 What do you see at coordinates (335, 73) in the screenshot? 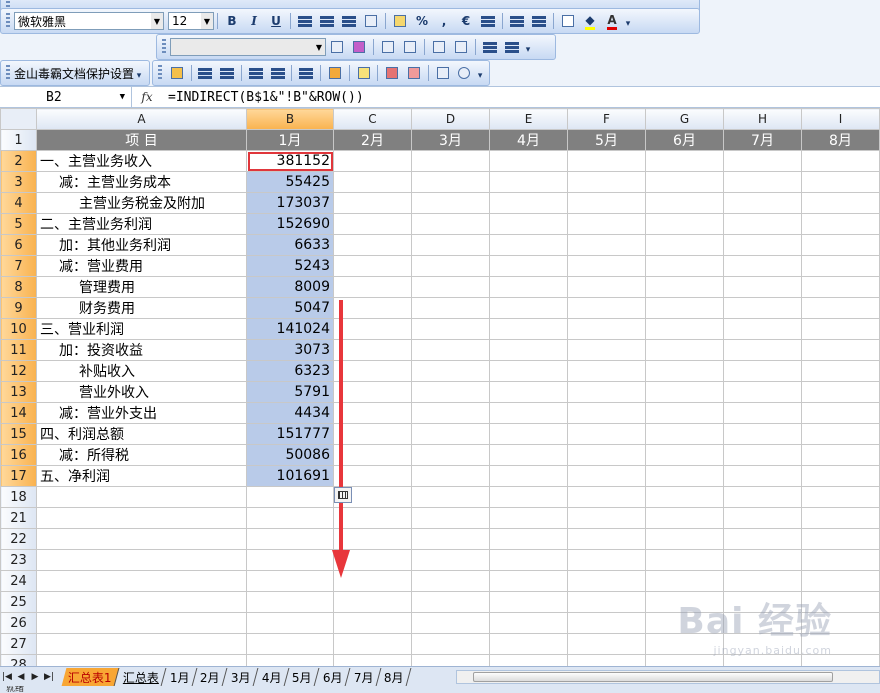
I see `trace-error-button` at bounding box center [335, 73].